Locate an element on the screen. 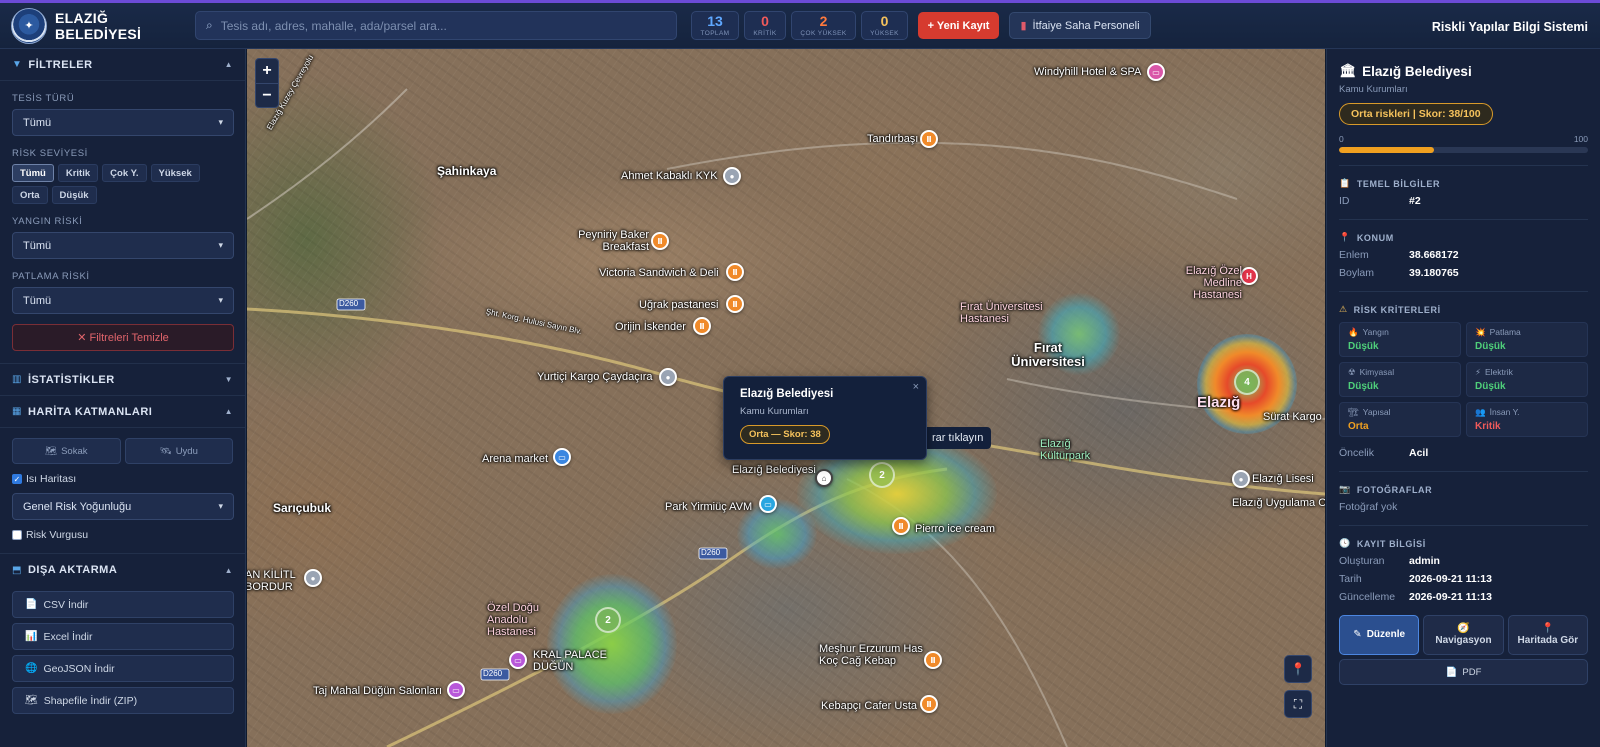 This screenshot has height=747, width=1600. edit-button: ✎ Düzenle is located at coordinates (1379, 635).